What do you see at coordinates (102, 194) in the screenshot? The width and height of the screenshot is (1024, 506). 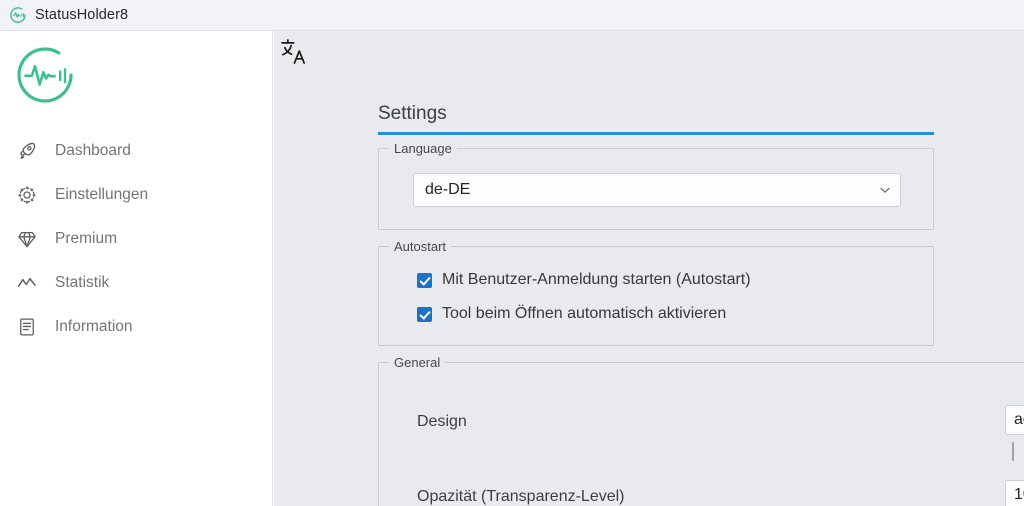 I see `sidebar-item-label: Einstellungen` at bounding box center [102, 194].